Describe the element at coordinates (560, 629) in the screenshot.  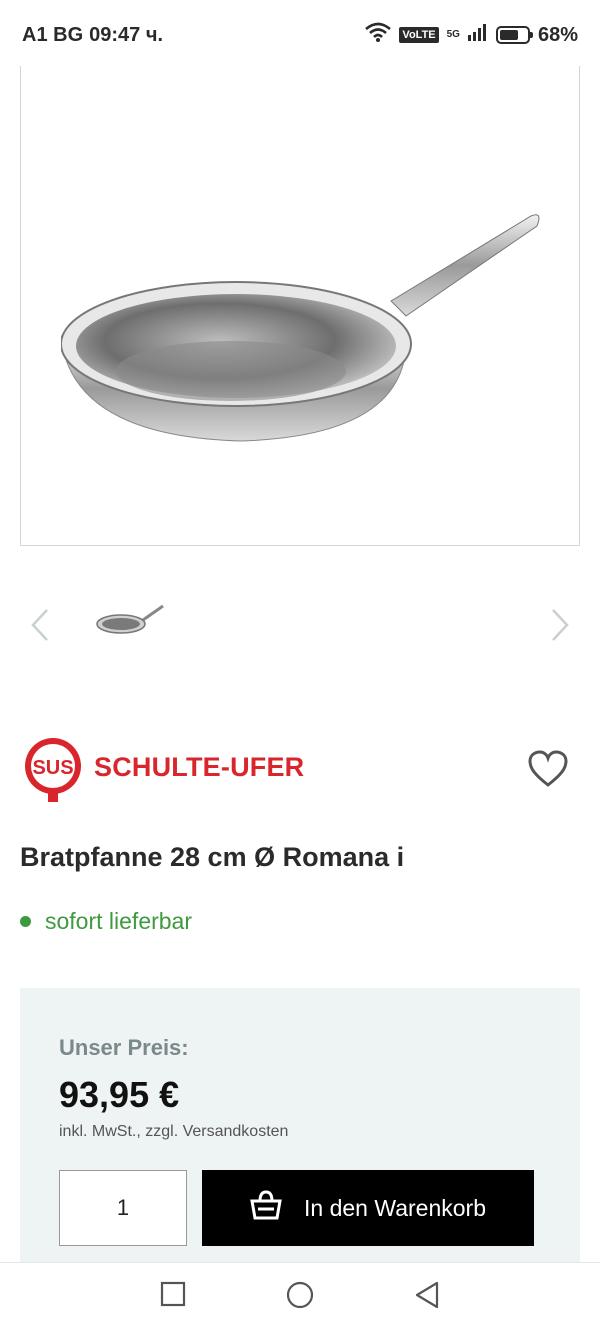
I see `chevron-right-icon` at that location.